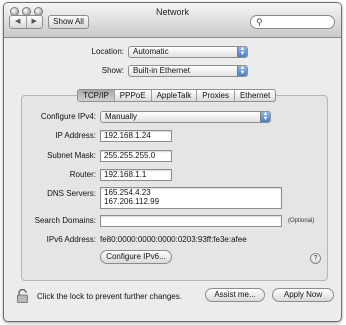 The image size is (346, 325). Describe the element at coordinates (161, 70) in the screenshot. I see `show-value: Built-in Ethernet` at that location.